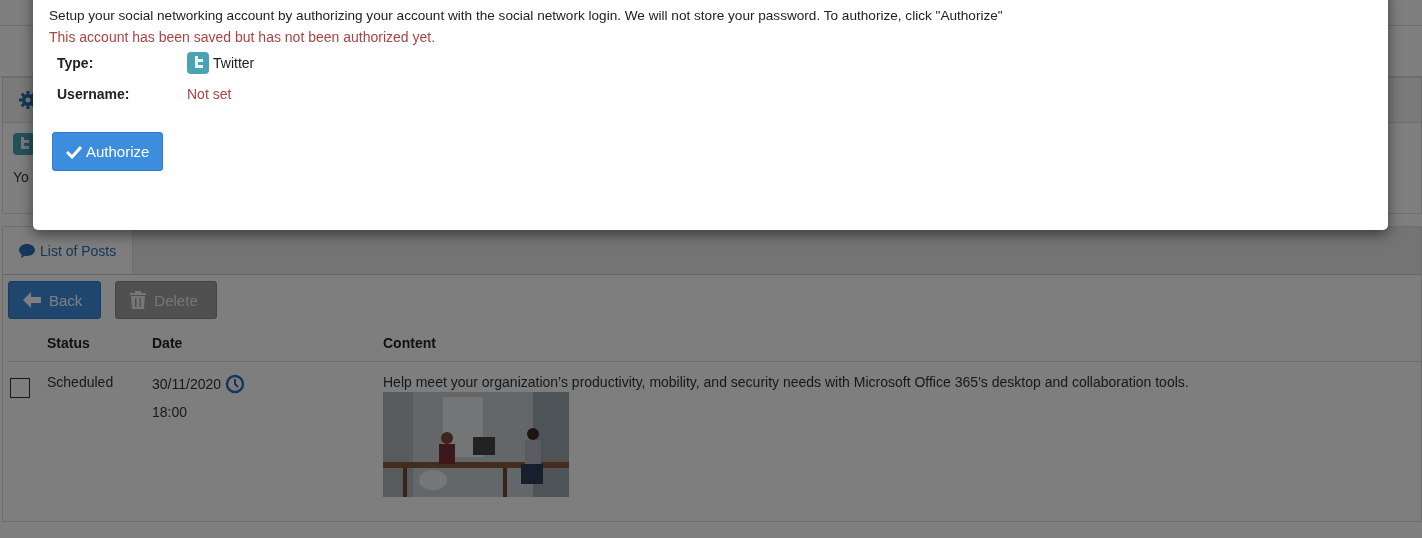 Image resolution: width=1422 pixels, height=538 pixels. Describe the element at coordinates (20, 388) in the screenshot. I see `row-checkbox` at that location.